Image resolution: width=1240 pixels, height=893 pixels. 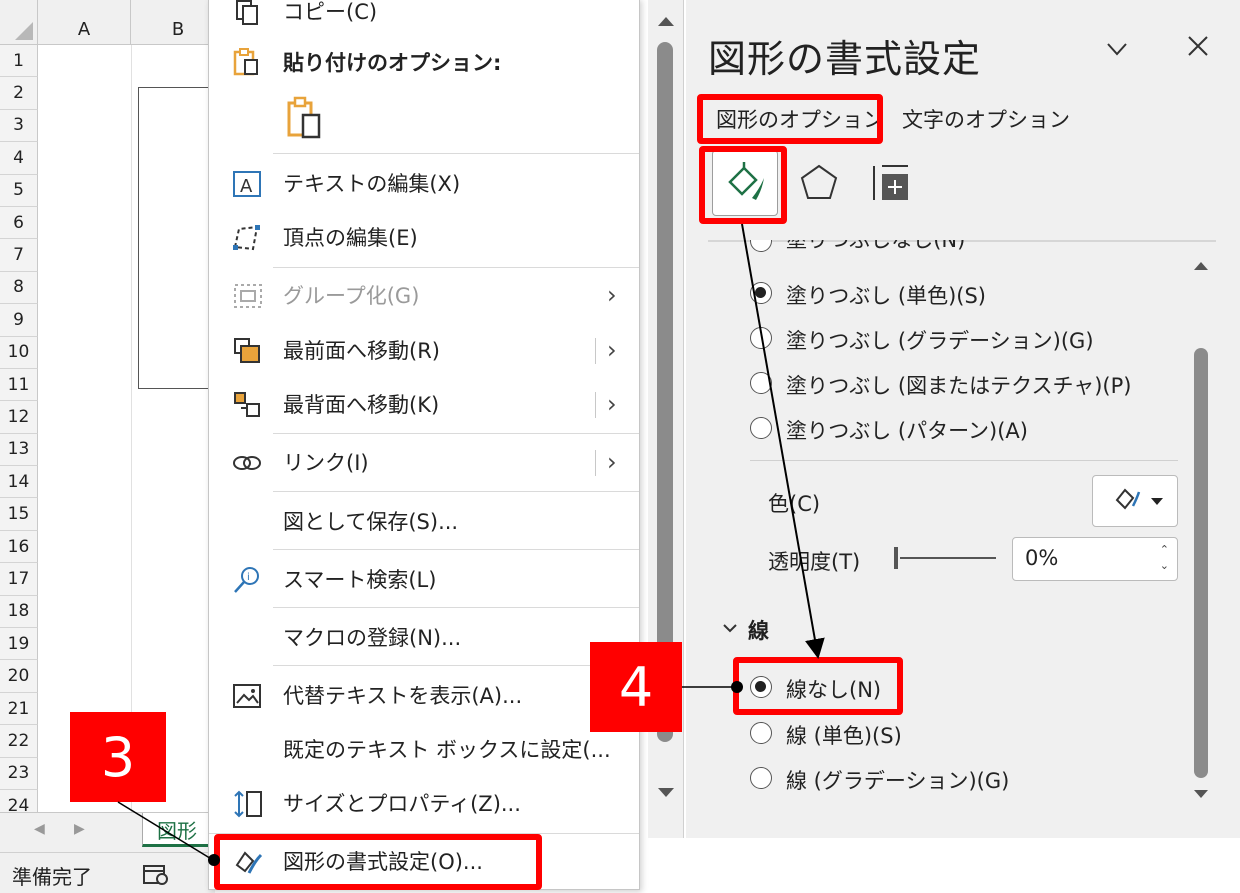 What do you see at coordinates (107, 872) in the screenshot?
I see `status-bar: 準備完了` at bounding box center [107, 872].